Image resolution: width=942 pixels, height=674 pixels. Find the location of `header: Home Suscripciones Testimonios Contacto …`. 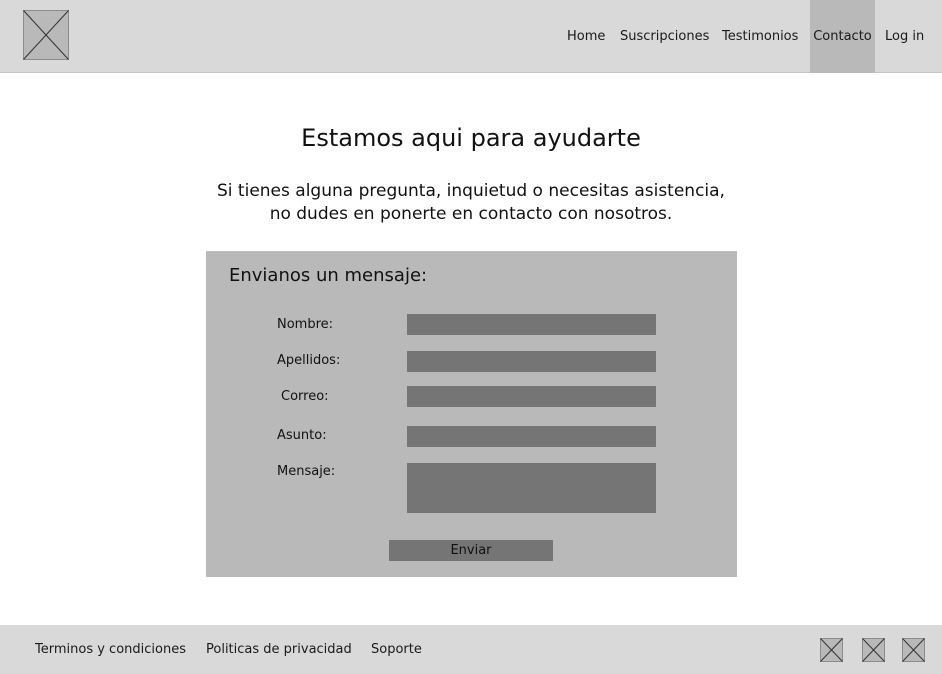

header: Home Suscripciones Testimonios Contacto … is located at coordinates (471, 36).